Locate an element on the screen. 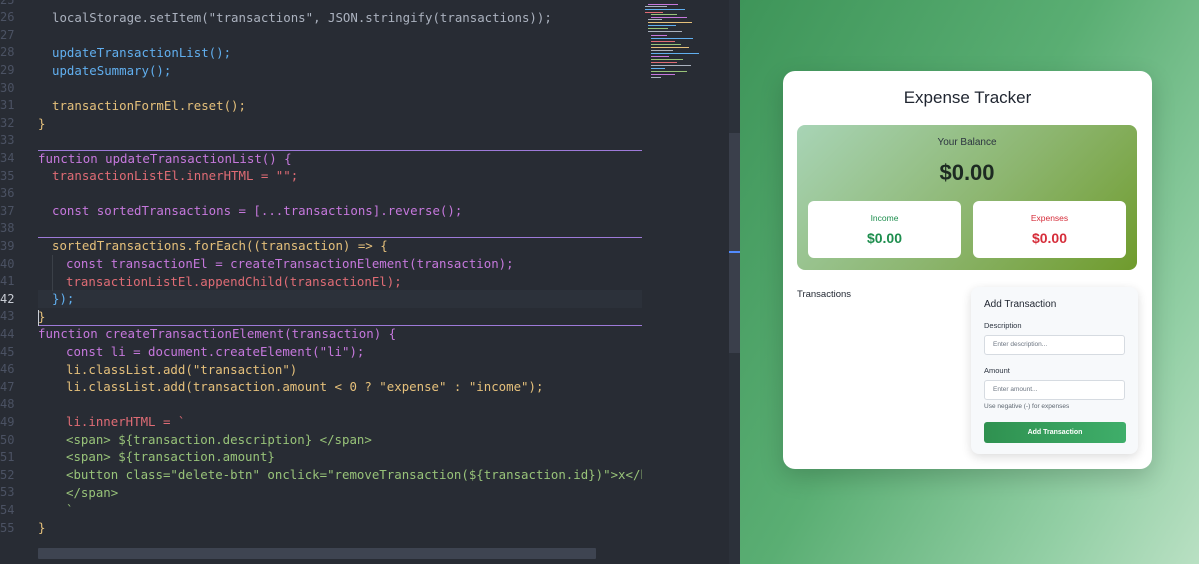 This screenshot has width=1199, height=564. code-line: }); is located at coordinates (63, 299).